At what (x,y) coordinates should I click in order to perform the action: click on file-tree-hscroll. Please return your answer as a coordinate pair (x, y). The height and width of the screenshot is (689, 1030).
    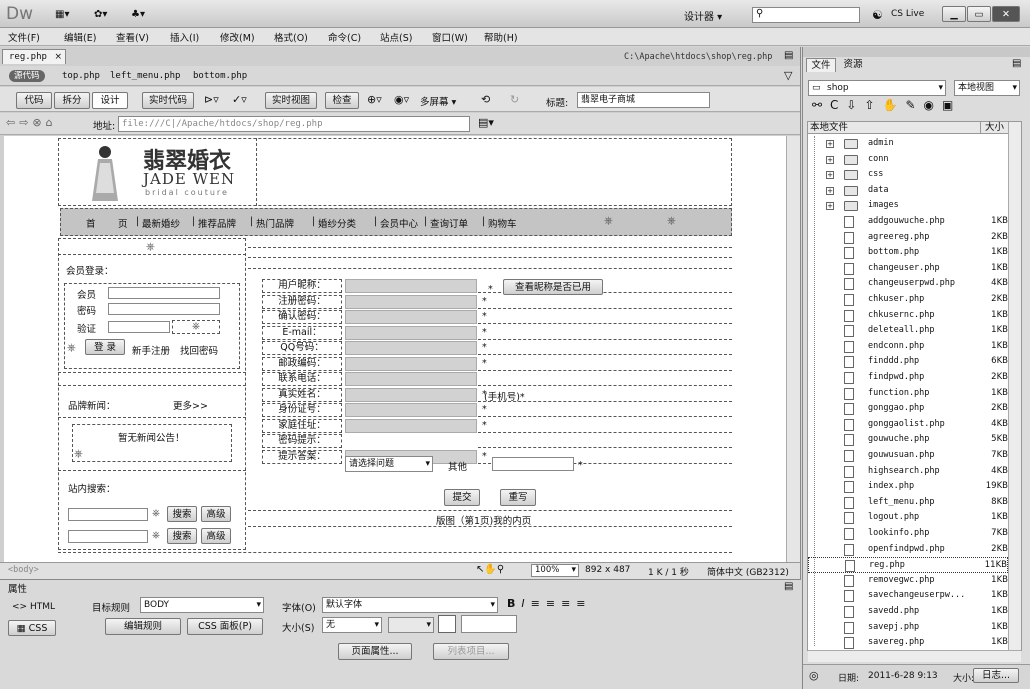
    Looking at the image, I should click on (914, 656).